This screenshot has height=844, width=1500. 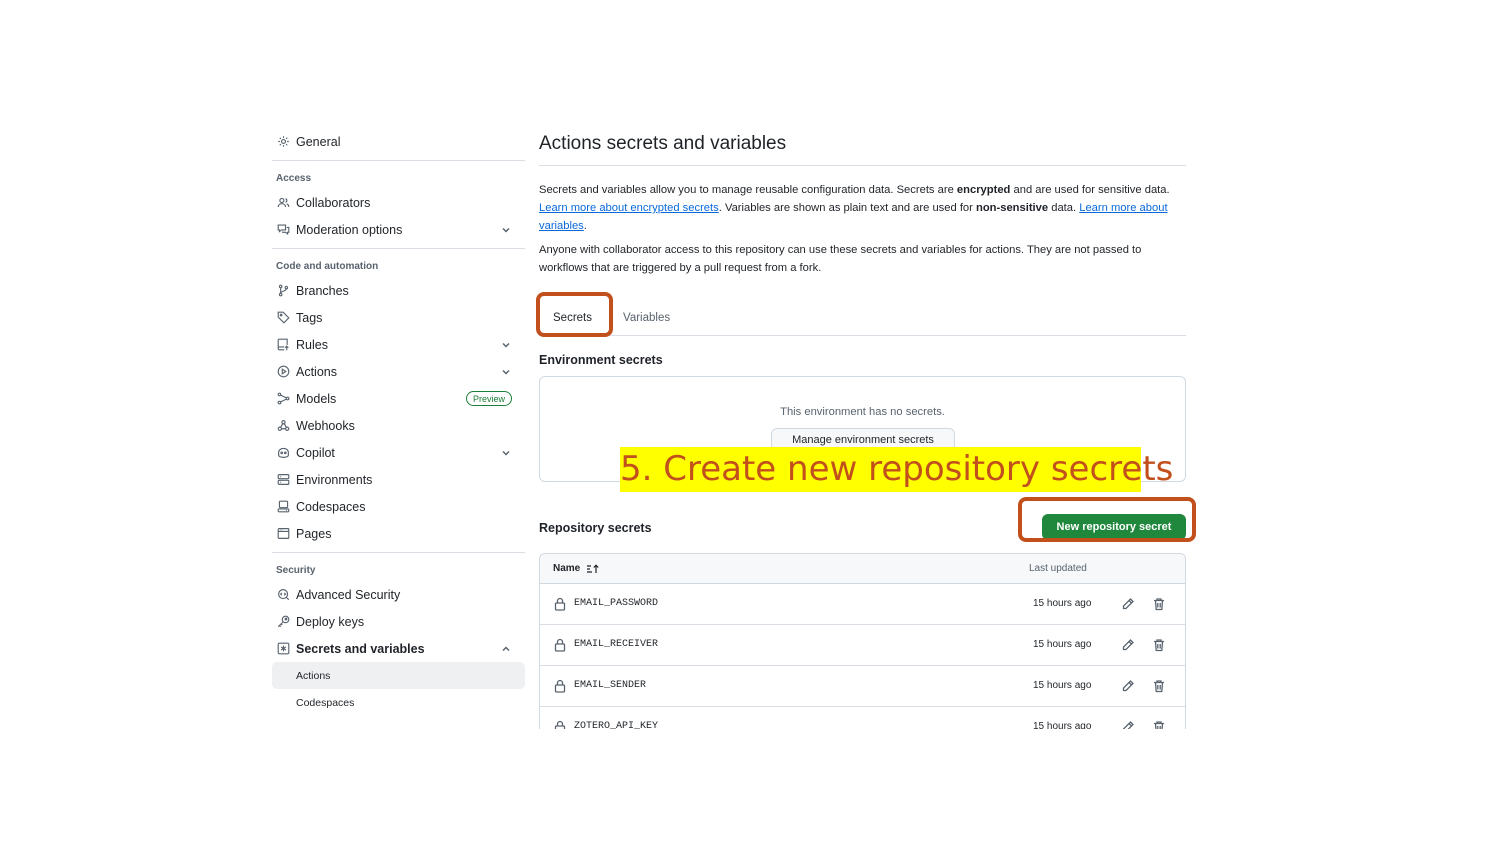 What do you see at coordinates (862, 569) in the screenshot?
I see `table-header: Name Last updated` at bounding box center [862, 569].